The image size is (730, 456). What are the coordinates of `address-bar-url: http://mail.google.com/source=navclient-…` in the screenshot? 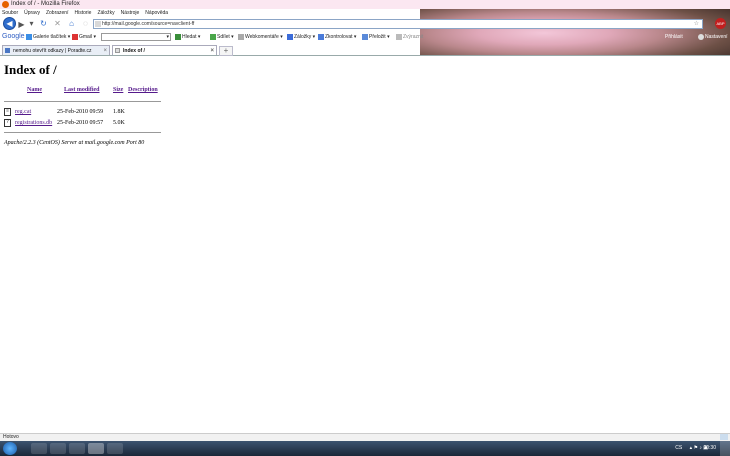 It's located at (148, 24).